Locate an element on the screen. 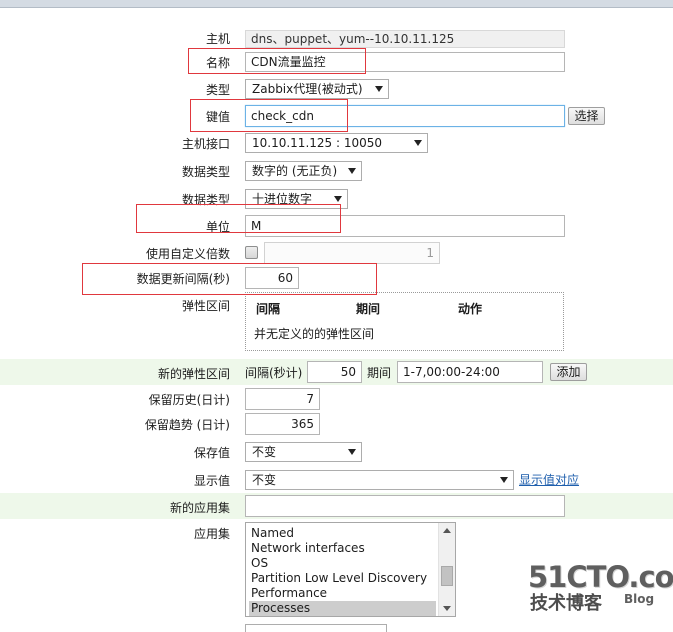 The height and width of the screenshot is (632, 673). host-interface-row: 主机接口 10.10.11.125 : 10050 is located at coordinates (336, 143).